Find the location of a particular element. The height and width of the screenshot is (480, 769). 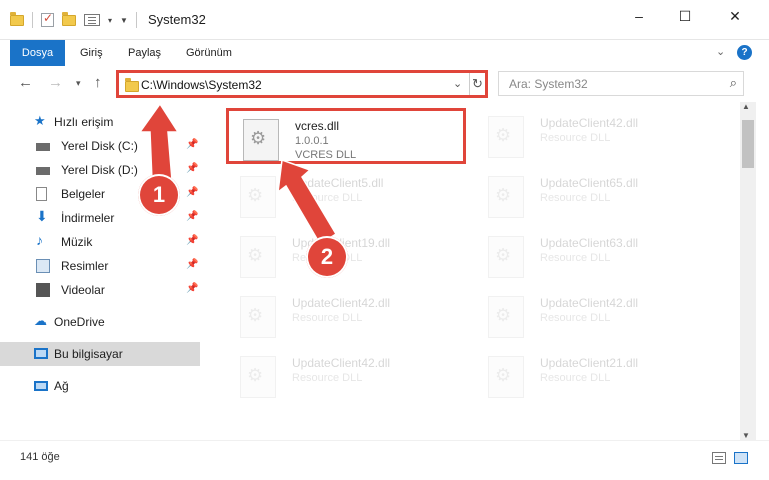

sidebar-item-label: Ağ is located at coordinates (61, 386).